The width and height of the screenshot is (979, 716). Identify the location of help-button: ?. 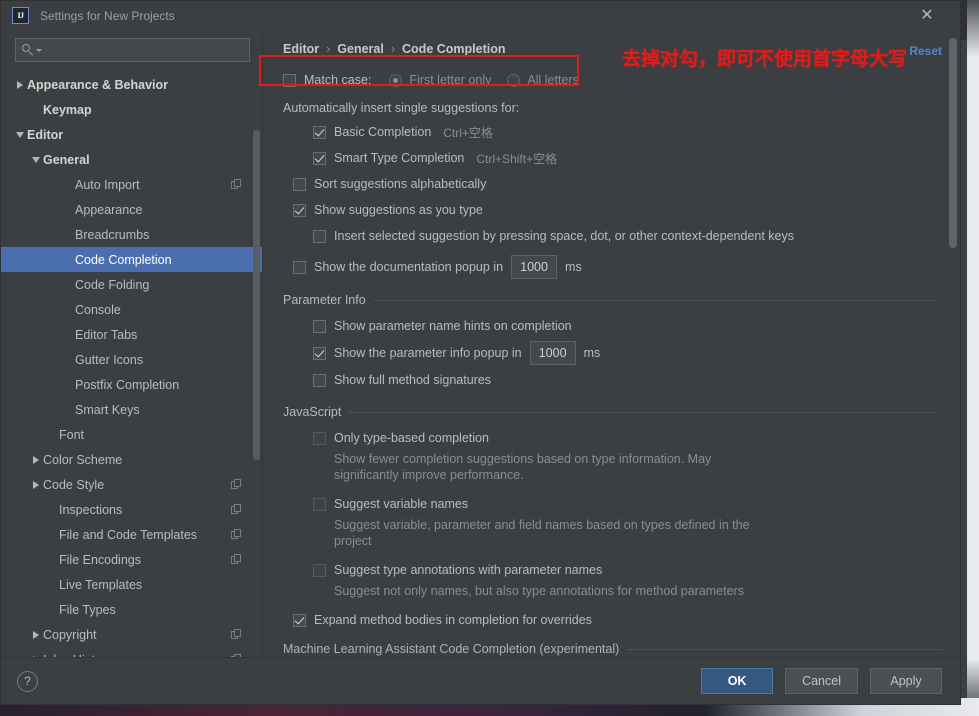
(27, 681).